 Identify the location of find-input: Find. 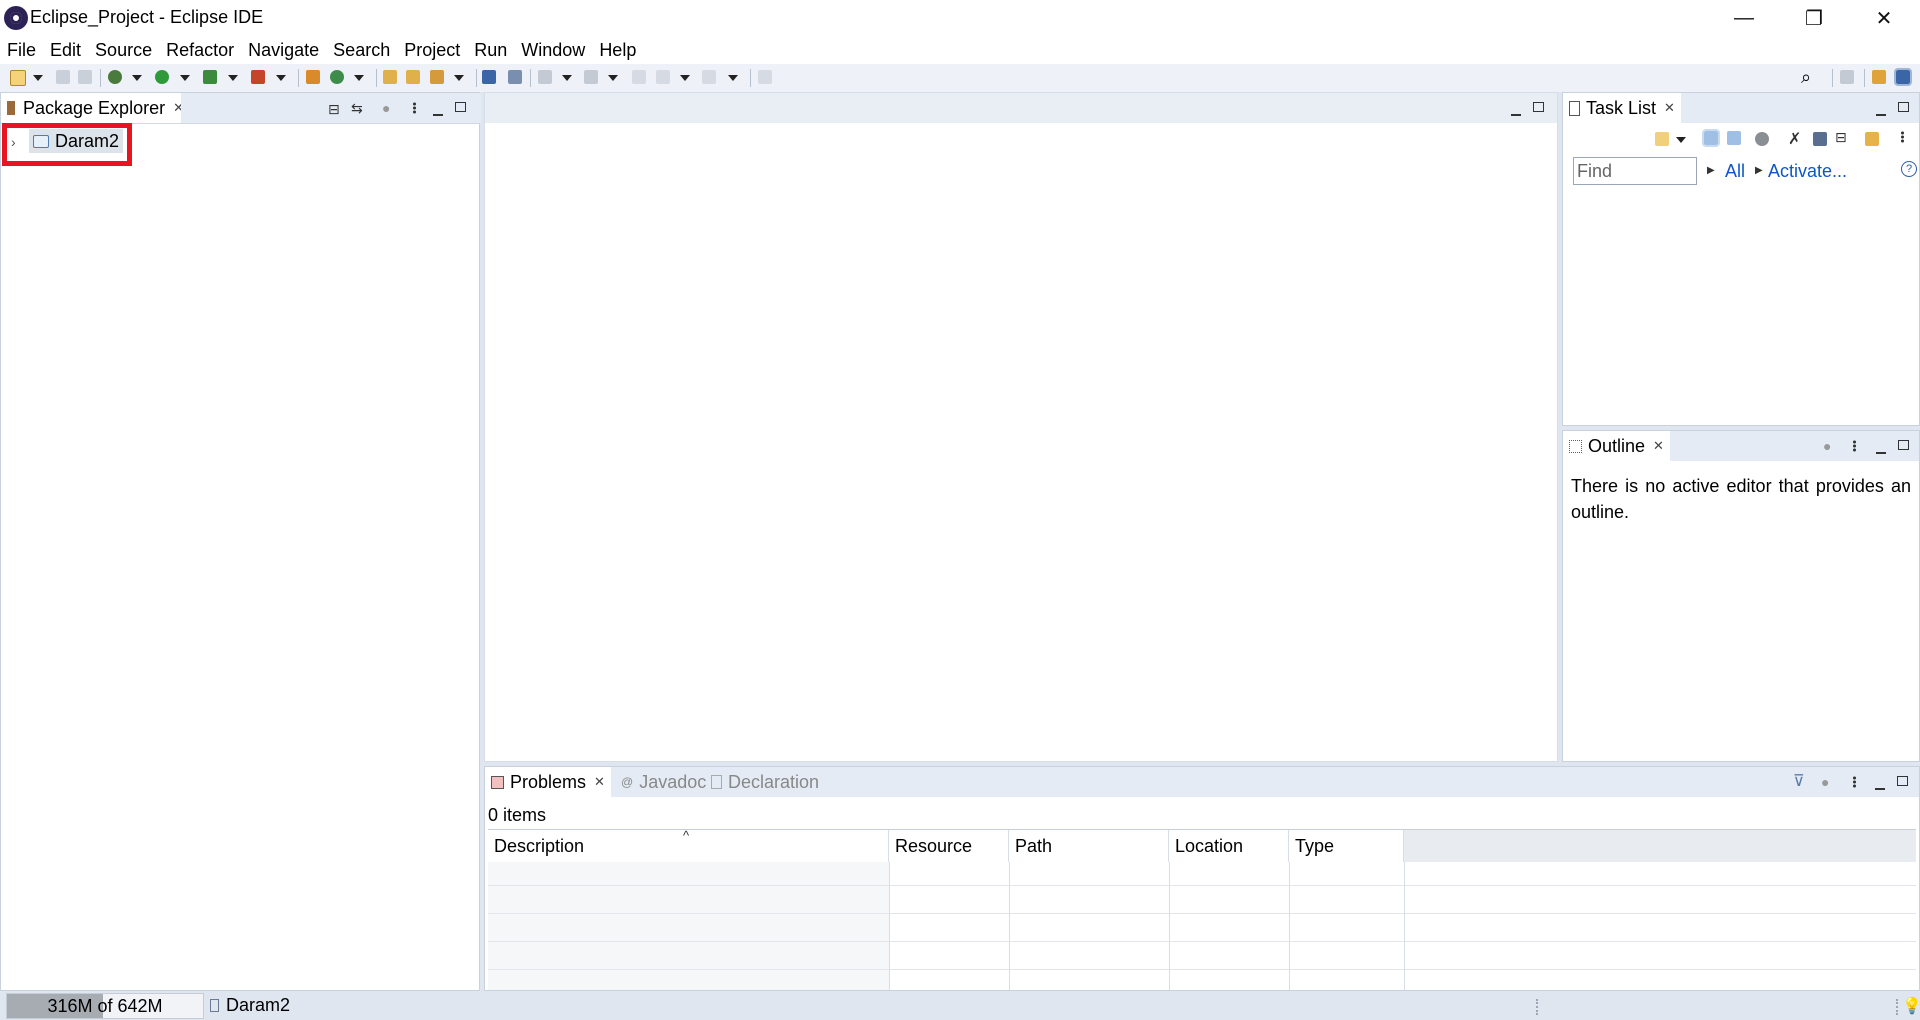
(1635, 171).